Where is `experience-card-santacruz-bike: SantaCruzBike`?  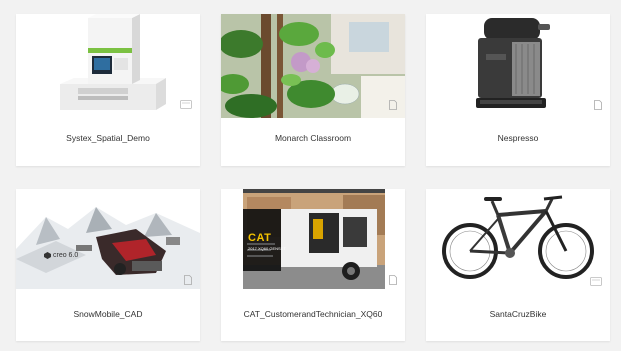 experience-card-santacruz-bike: SantaCruzBike is located at coordinates (518, 265).